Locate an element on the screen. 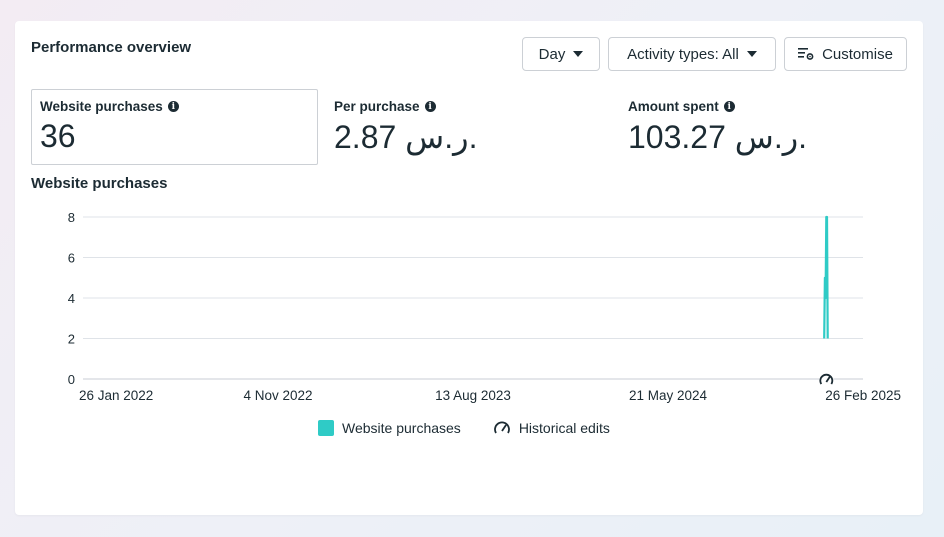 The height and width of the screenshot is (537, 944). x-tick-label: 21 May 2024 is located at coordinates (668, 395).